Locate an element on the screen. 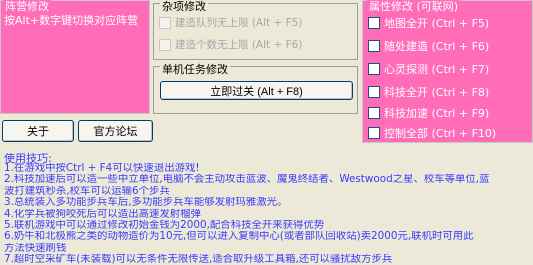 Image resolution: width=533 pixels, height=265 pixels. build-anywhere-label: 随处建造 (Ctrl + F6) is located at coordinates (437, 46).